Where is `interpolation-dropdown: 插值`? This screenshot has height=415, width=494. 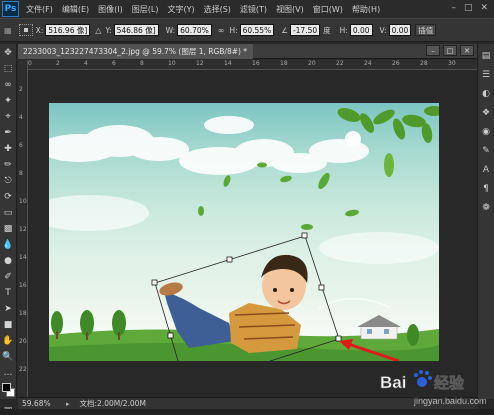
interpolation-dropdown: 插值 is located at coordinates (426, 30).